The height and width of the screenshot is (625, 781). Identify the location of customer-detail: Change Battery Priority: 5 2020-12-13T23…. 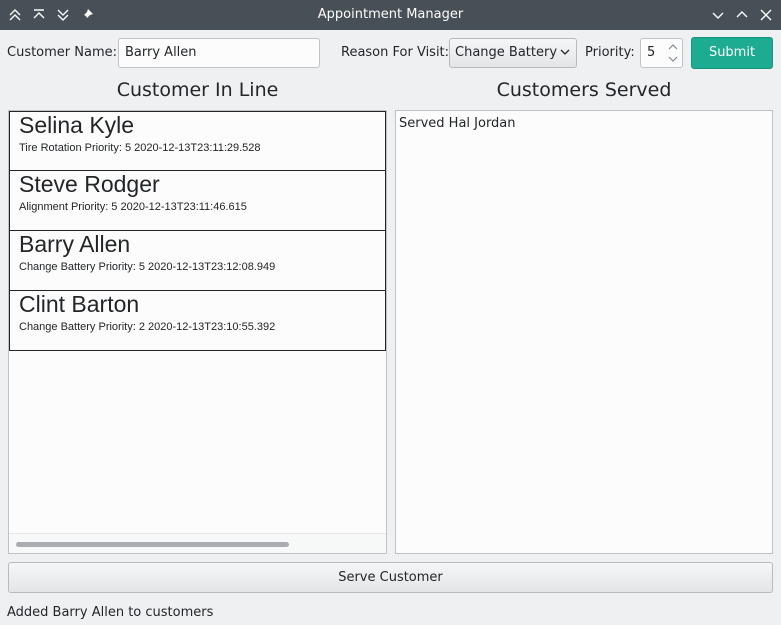
(147, 267).